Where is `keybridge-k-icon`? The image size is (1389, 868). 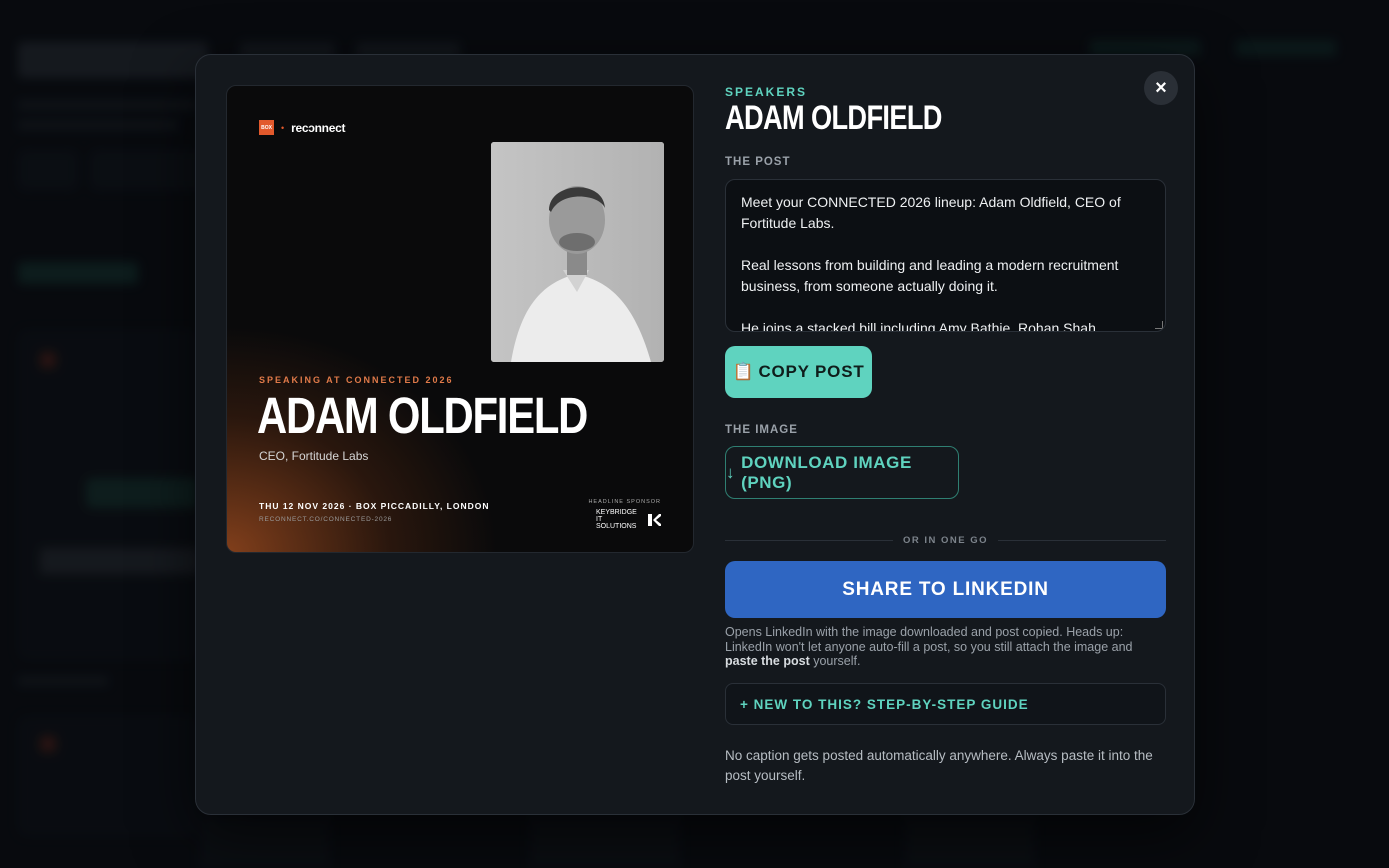
keybridge-k-icon is located at coordinates (654, 519).